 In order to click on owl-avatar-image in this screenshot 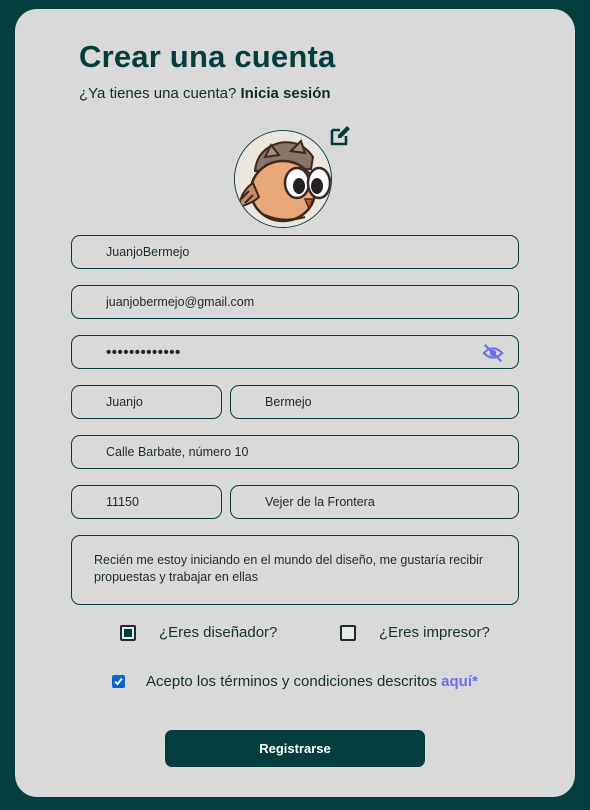, I will do `click(283, 179)`.